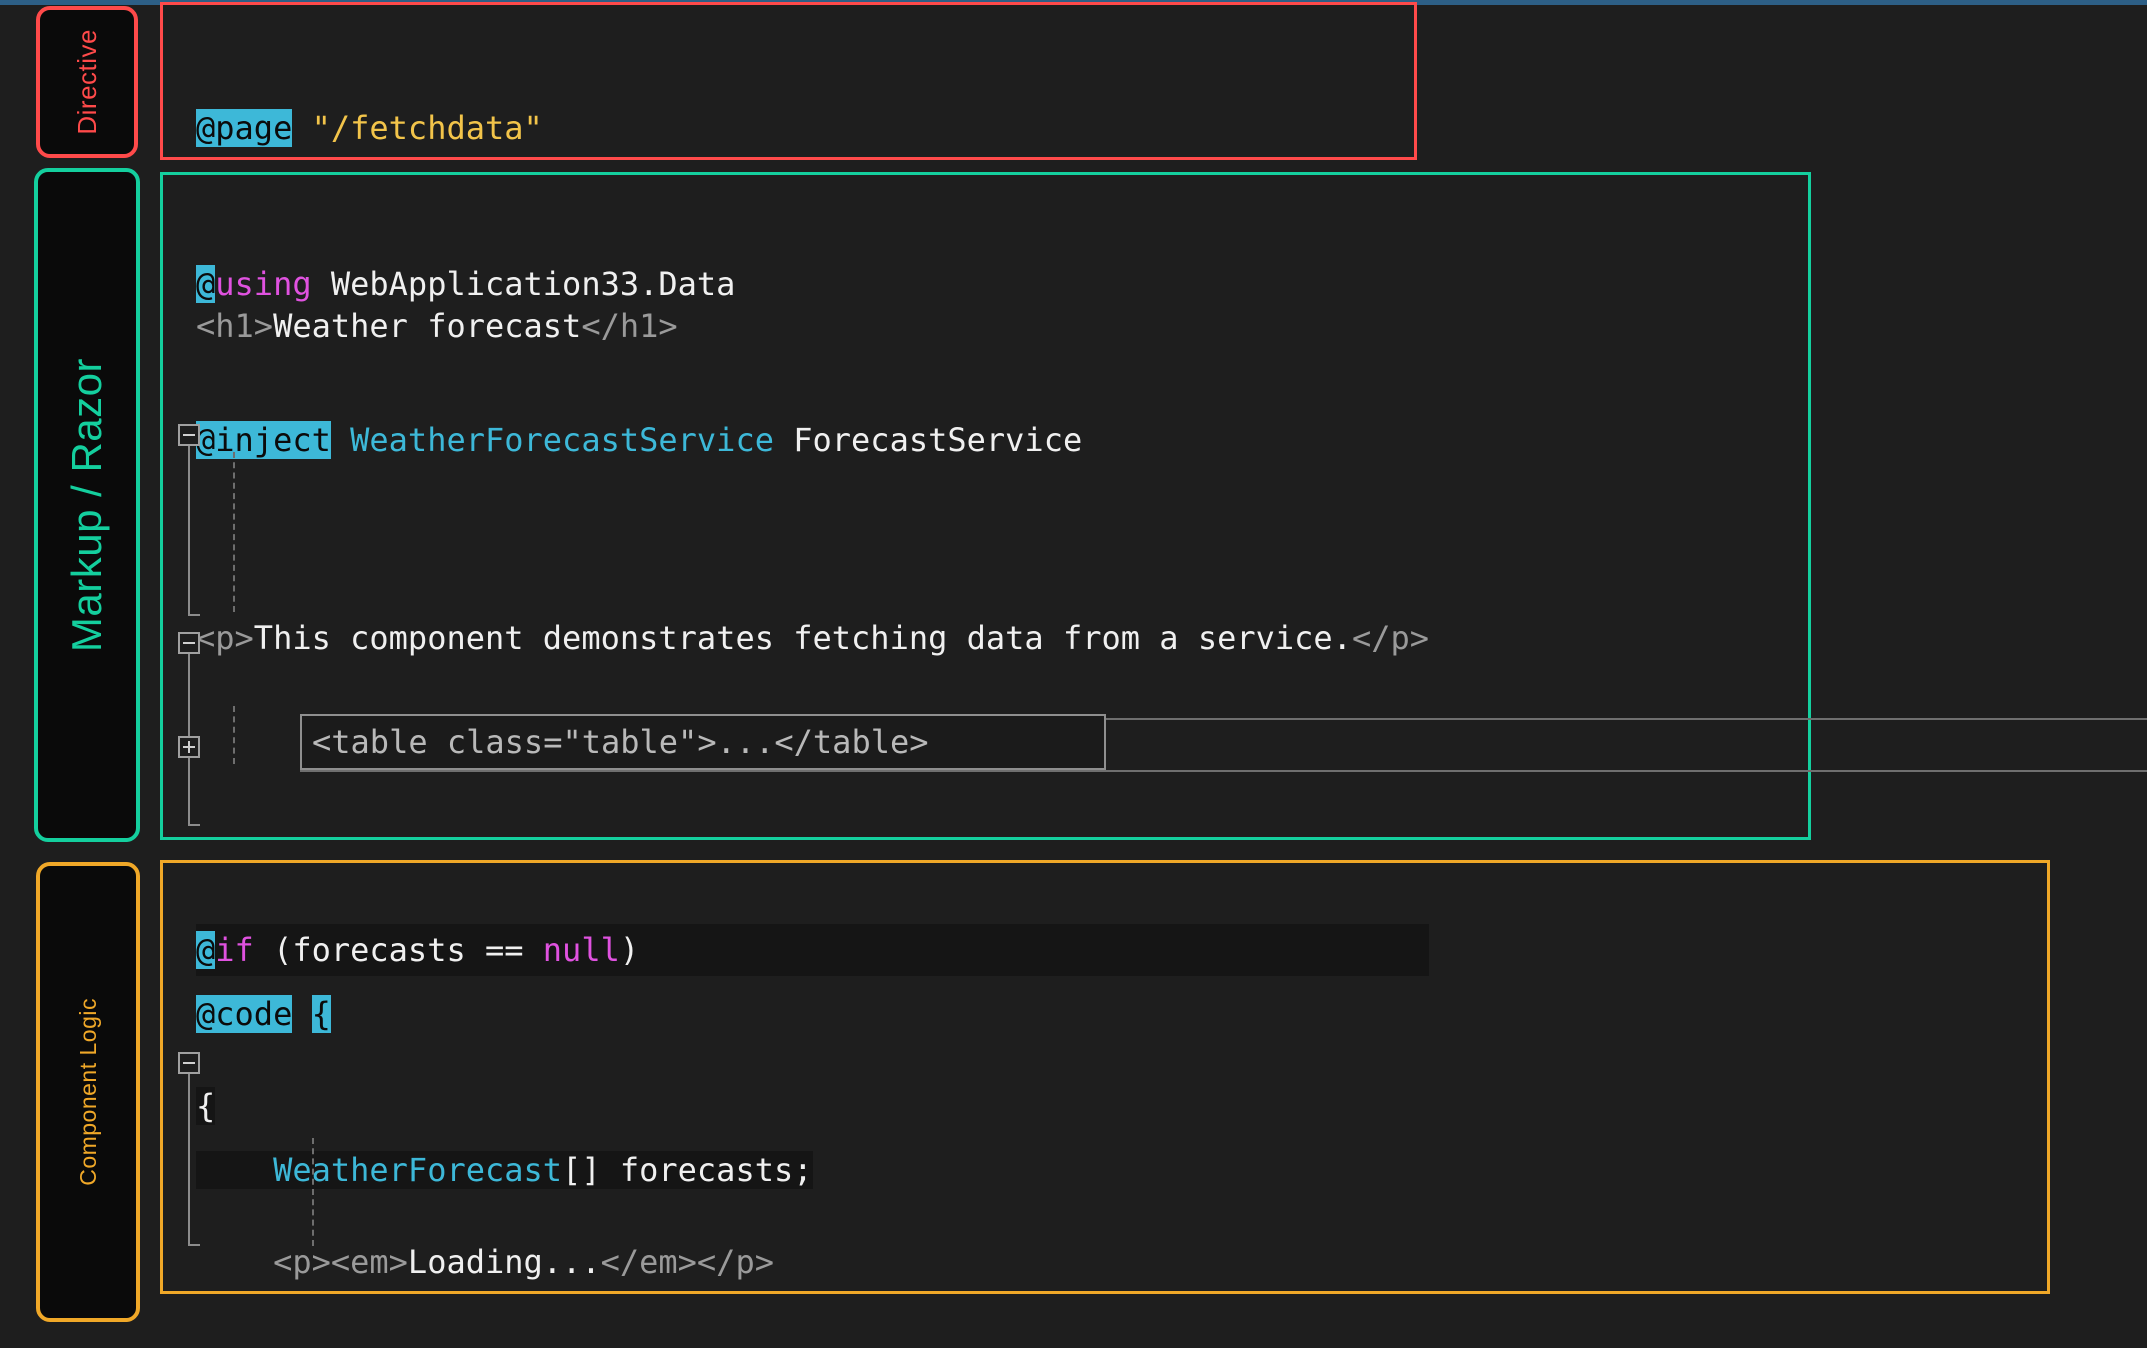 The height and width of the screenshot is (1348, 2147). What do you see at coordinates (244, 1014) in the screenshot?
I see `token-code-directive: @code` at bounding box center [244, 1014].